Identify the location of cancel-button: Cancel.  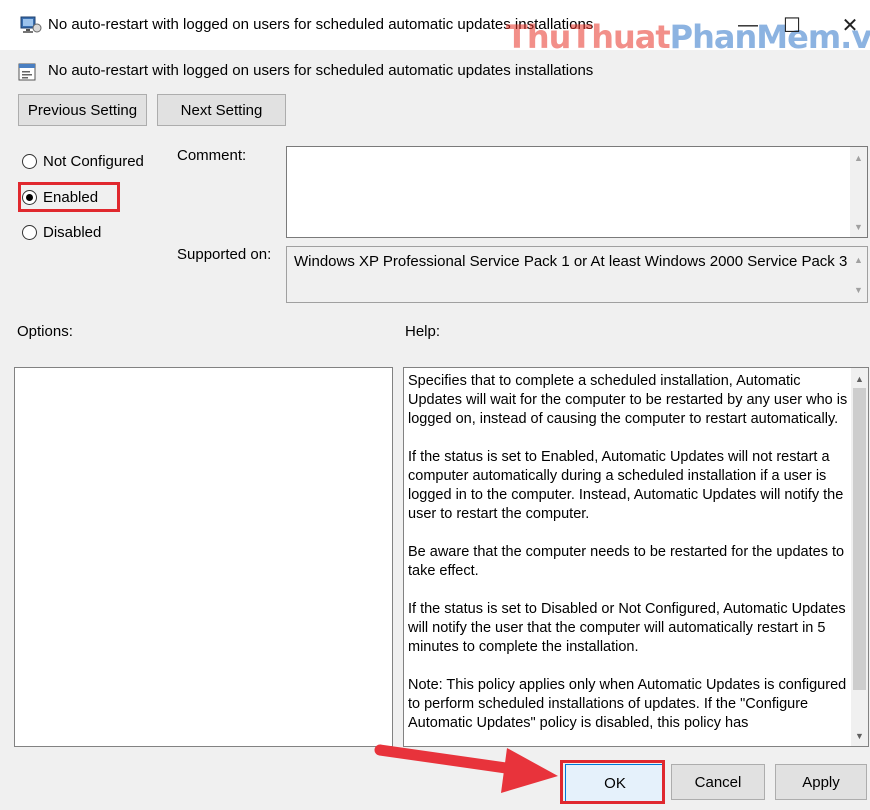
(718, 782).